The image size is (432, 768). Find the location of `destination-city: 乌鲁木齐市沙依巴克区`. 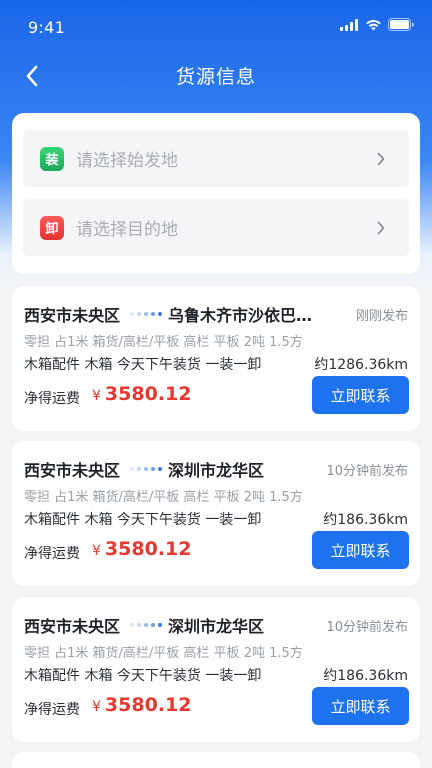

destination-city: 乌鲁木齐市沙依巴克区 is located at coordinates (243, 315).